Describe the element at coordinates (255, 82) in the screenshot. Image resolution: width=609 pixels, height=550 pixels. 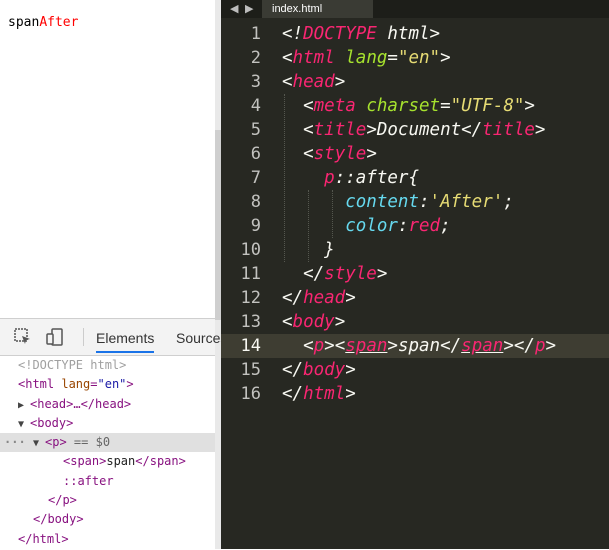
I see `line-number: 3` at that location.